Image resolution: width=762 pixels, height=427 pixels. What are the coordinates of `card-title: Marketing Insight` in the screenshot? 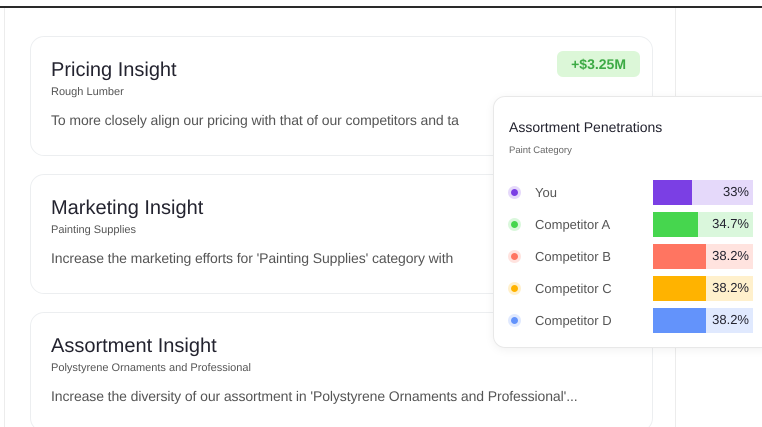 It's located at (127, 208).